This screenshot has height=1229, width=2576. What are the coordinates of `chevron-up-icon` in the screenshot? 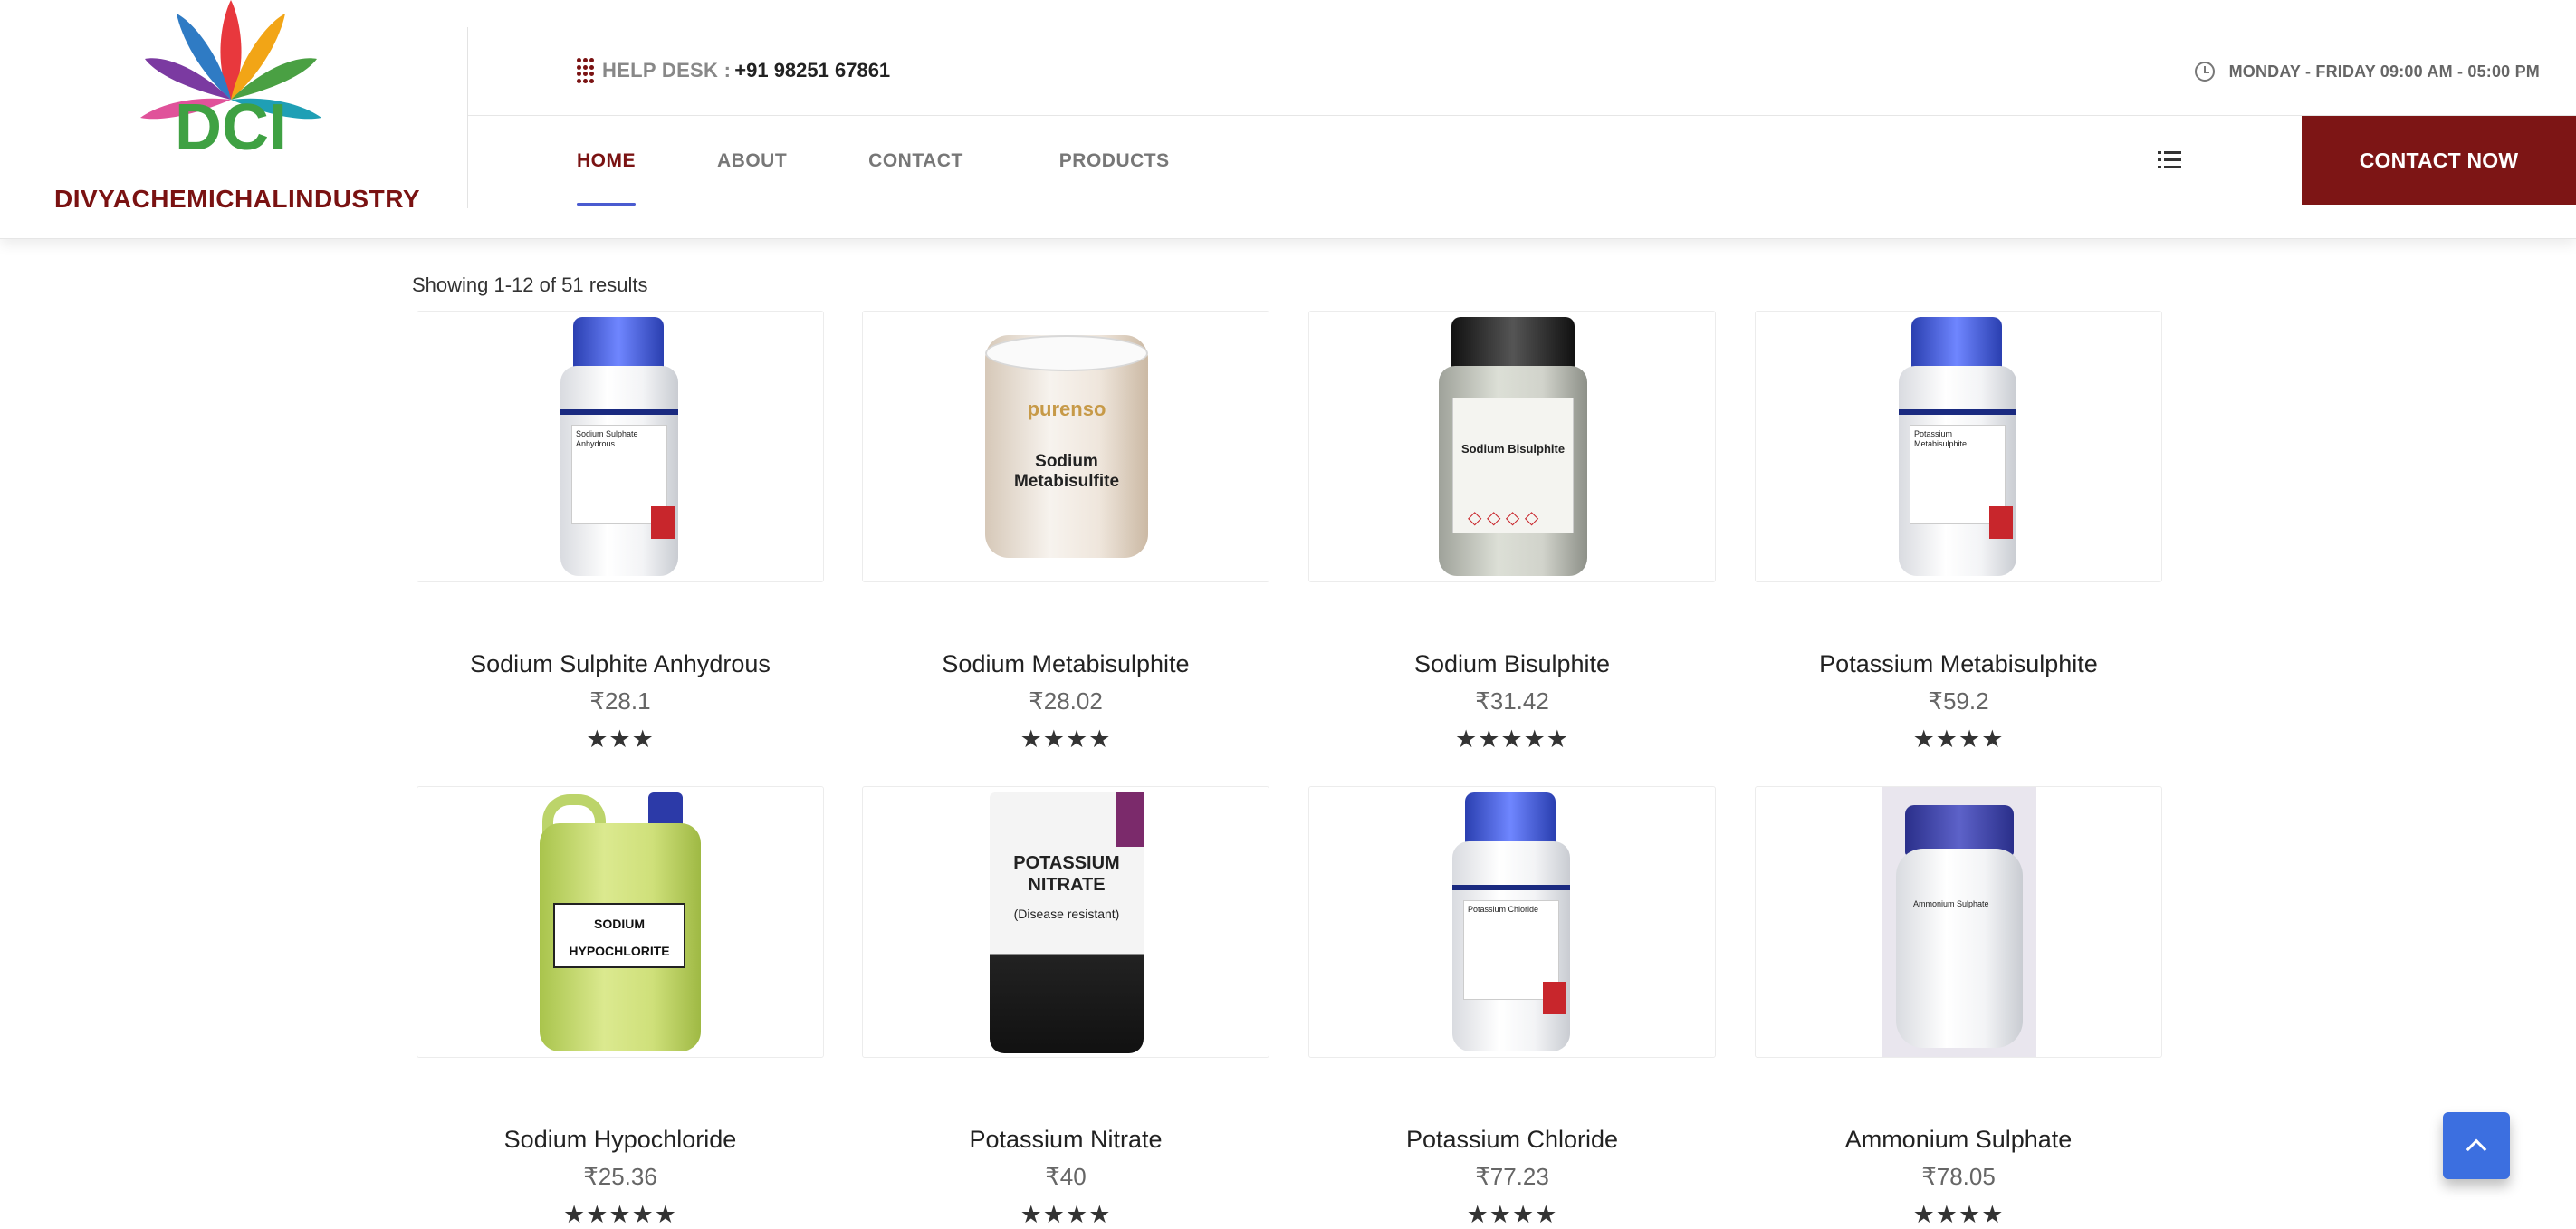 It's located at (2476, 1149).